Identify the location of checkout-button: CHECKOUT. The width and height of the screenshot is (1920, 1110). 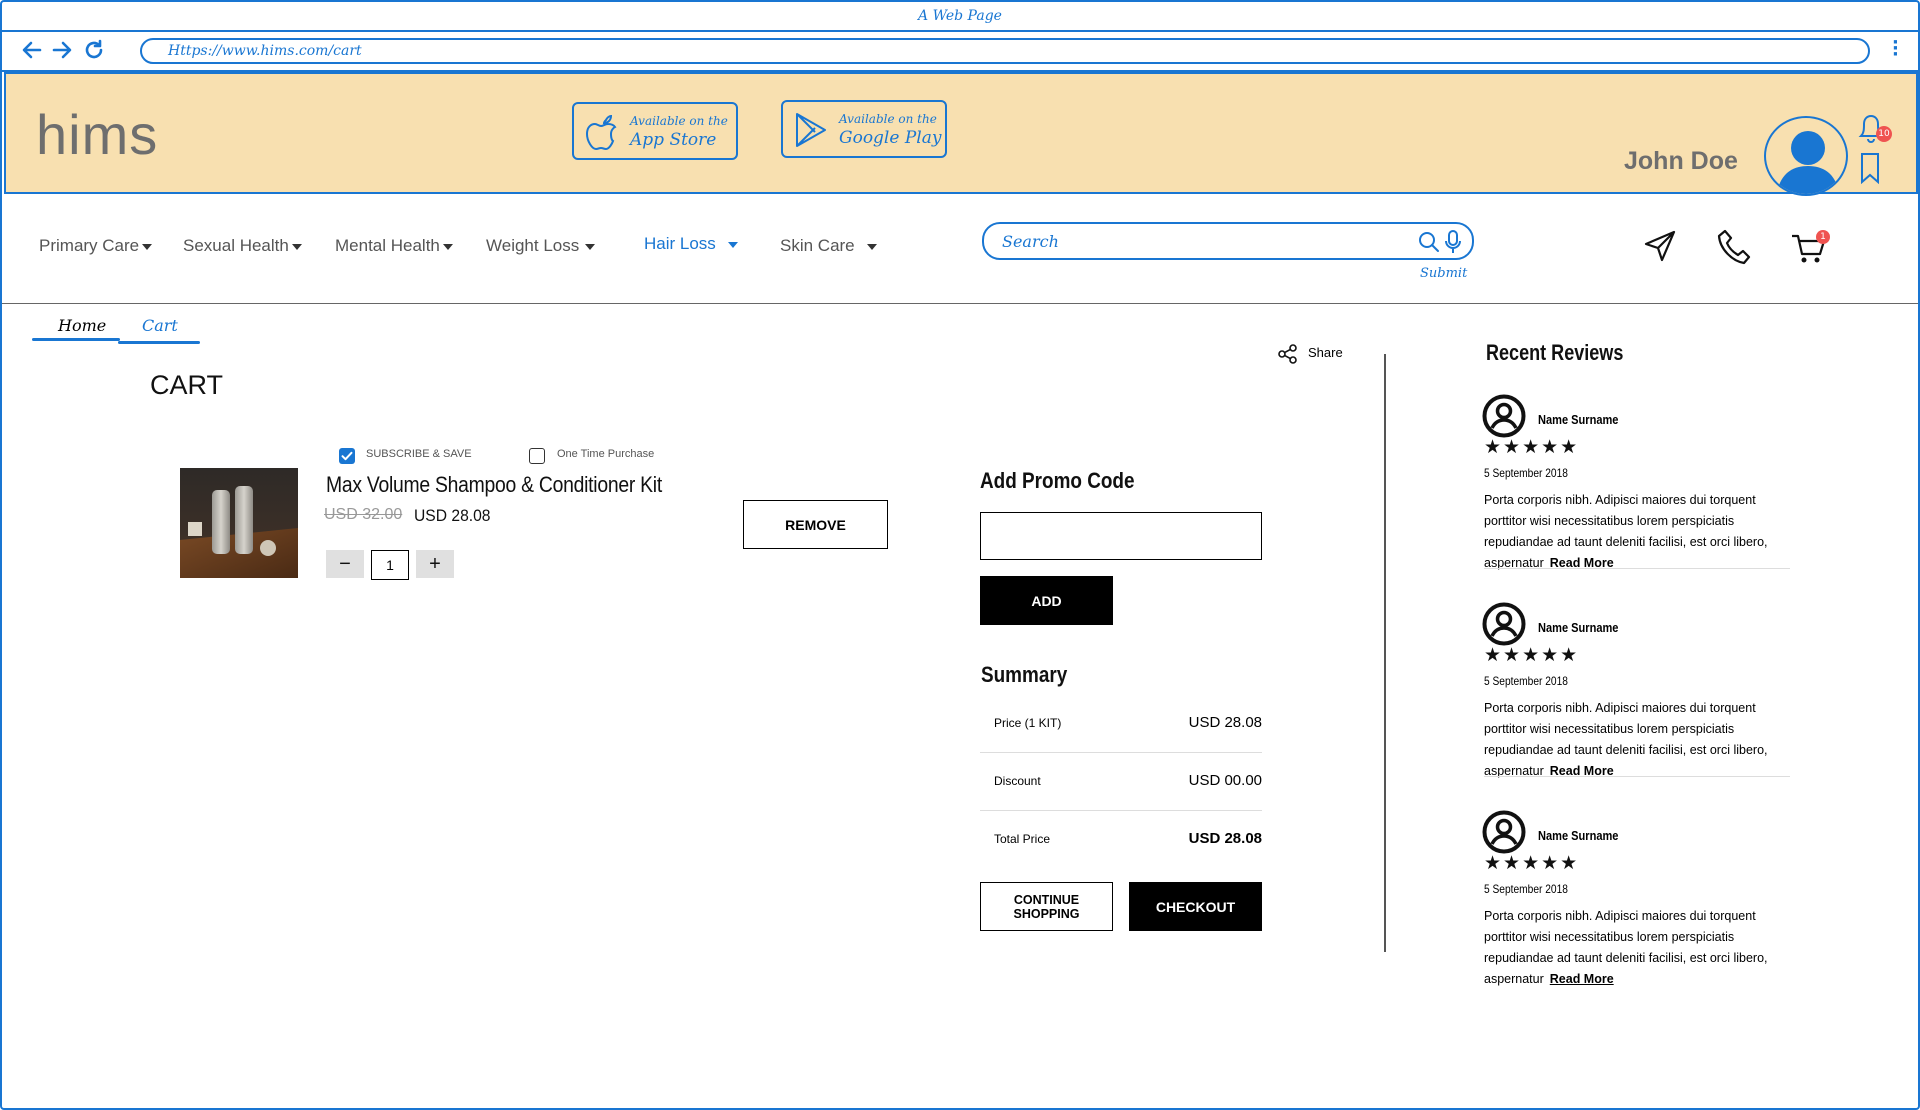
(1195, 906).